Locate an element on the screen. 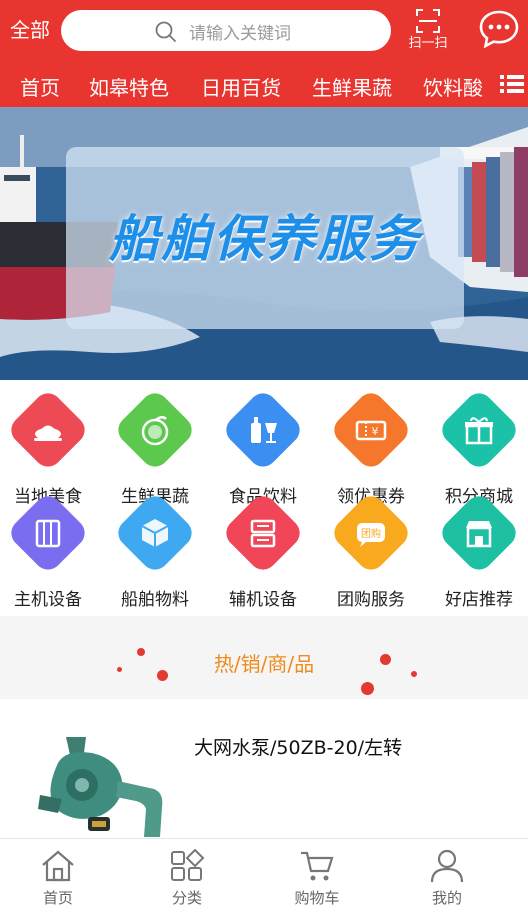 This screenshot has height=914, width=528. tabbar-label: 购物车 is located at coordinates (317, 898).